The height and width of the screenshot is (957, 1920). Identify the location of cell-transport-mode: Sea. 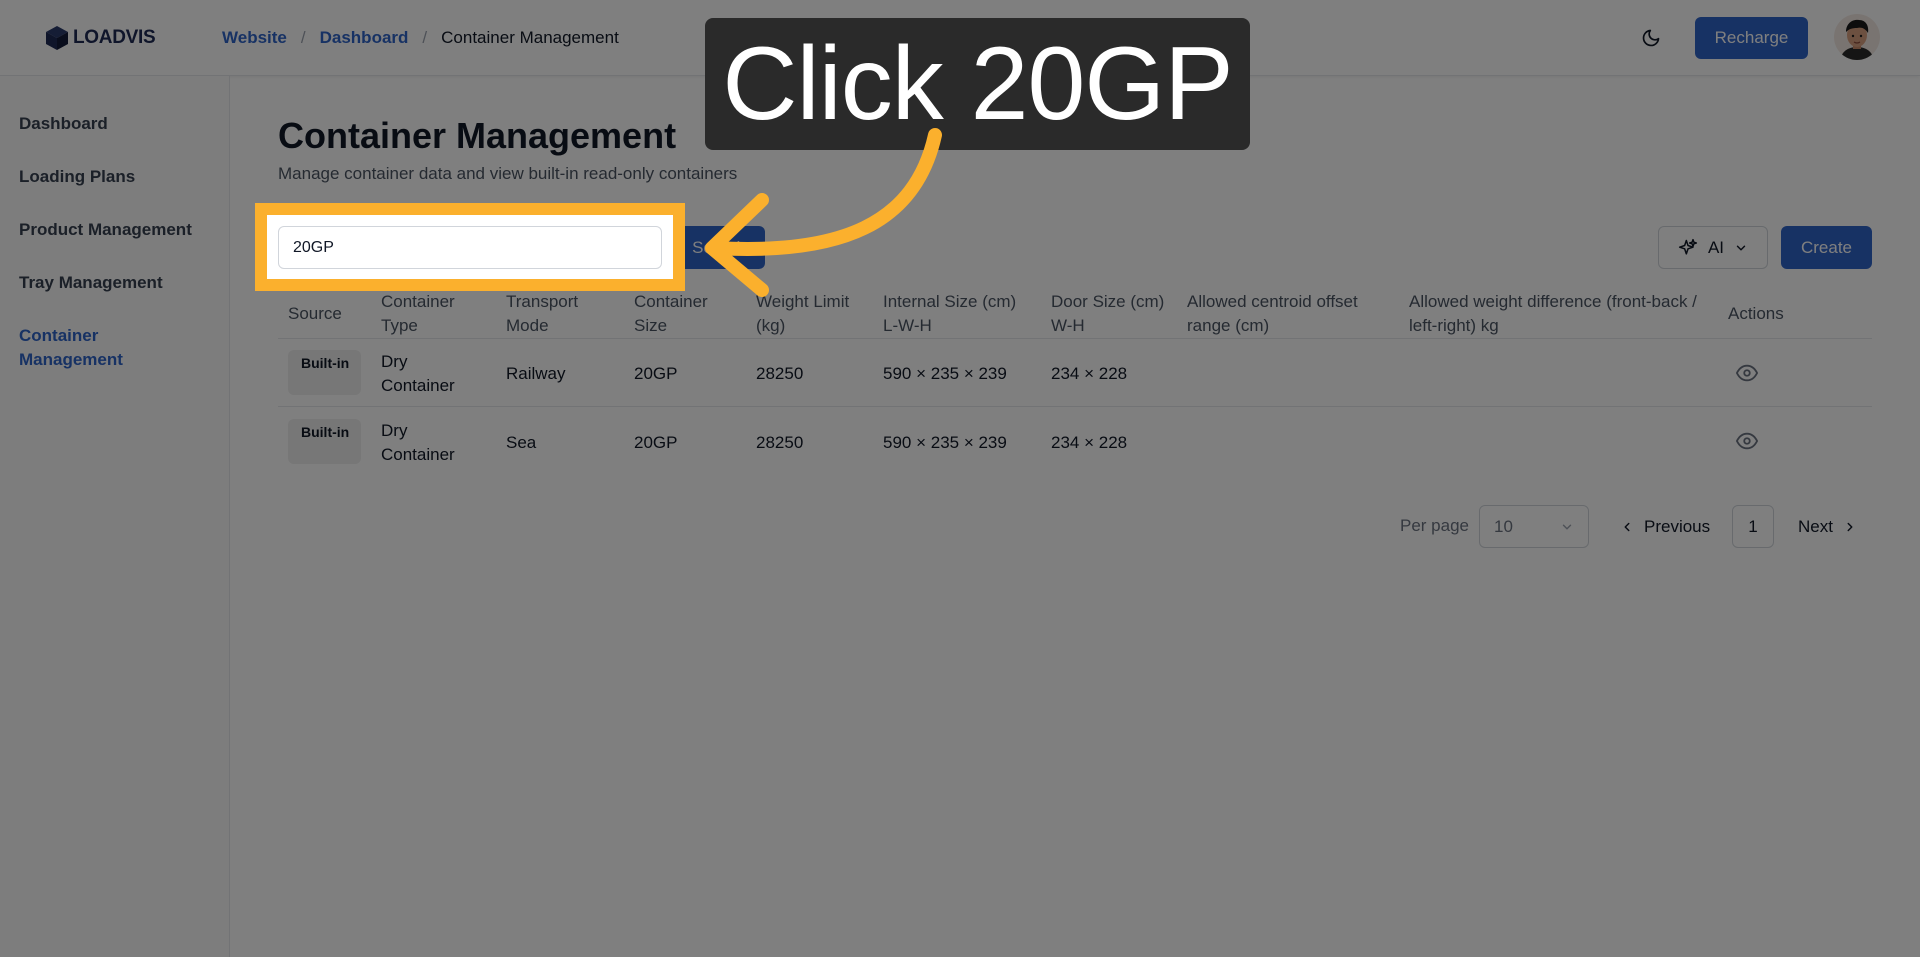
(521, 442).